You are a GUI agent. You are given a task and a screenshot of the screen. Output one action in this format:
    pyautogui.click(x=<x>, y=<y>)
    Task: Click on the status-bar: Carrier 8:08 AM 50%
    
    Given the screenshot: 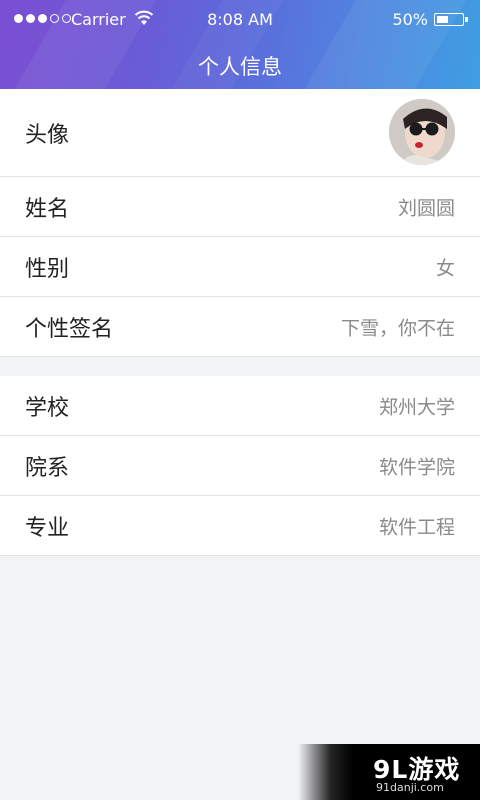 What is the action you would take?
    pyautogui.click(x=240, y=20)
    